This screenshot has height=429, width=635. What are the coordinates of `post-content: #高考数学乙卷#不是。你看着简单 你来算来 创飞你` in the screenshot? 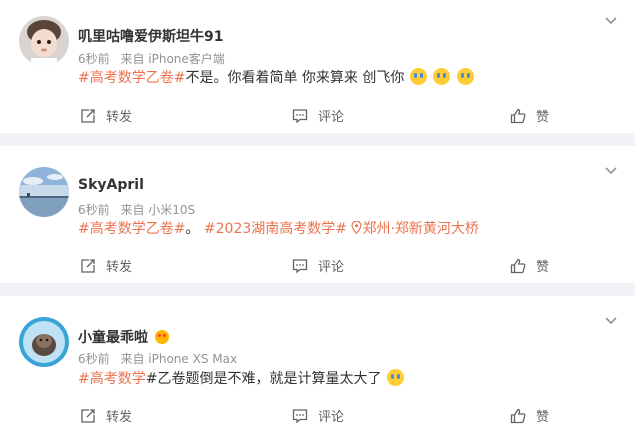 It's located at (276, 78).